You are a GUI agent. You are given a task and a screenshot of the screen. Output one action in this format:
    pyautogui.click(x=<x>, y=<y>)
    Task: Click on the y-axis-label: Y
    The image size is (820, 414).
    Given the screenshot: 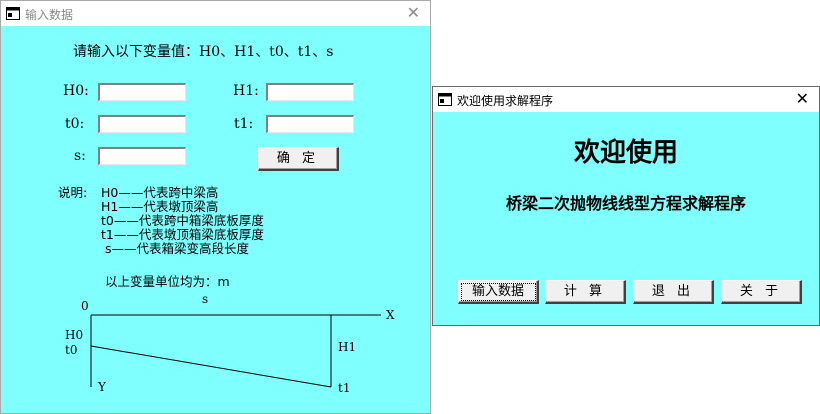 What is the action you would take?
    pyautogui.click(x=102, y=387)
    